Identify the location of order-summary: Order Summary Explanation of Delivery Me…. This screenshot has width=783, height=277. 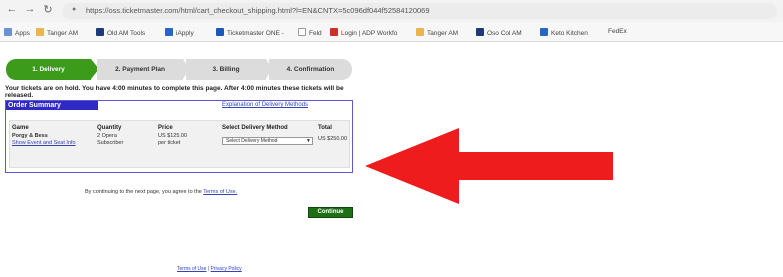
(179, 136).